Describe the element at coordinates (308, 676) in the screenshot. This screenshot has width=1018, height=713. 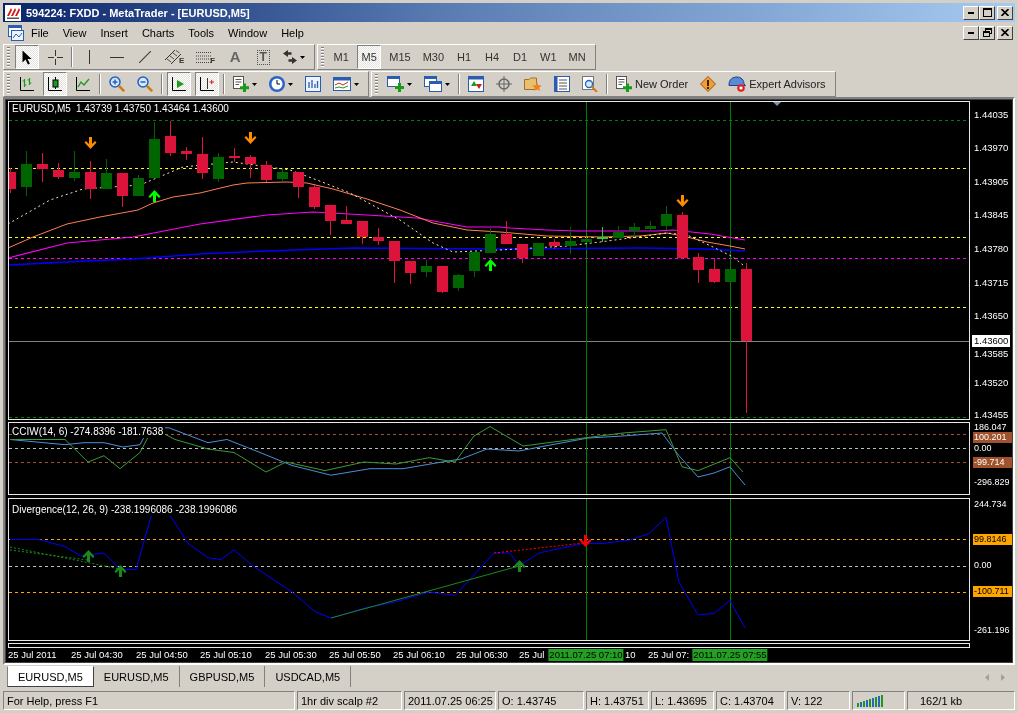
I see `chart-tab: USDCAD,M5` at that location.